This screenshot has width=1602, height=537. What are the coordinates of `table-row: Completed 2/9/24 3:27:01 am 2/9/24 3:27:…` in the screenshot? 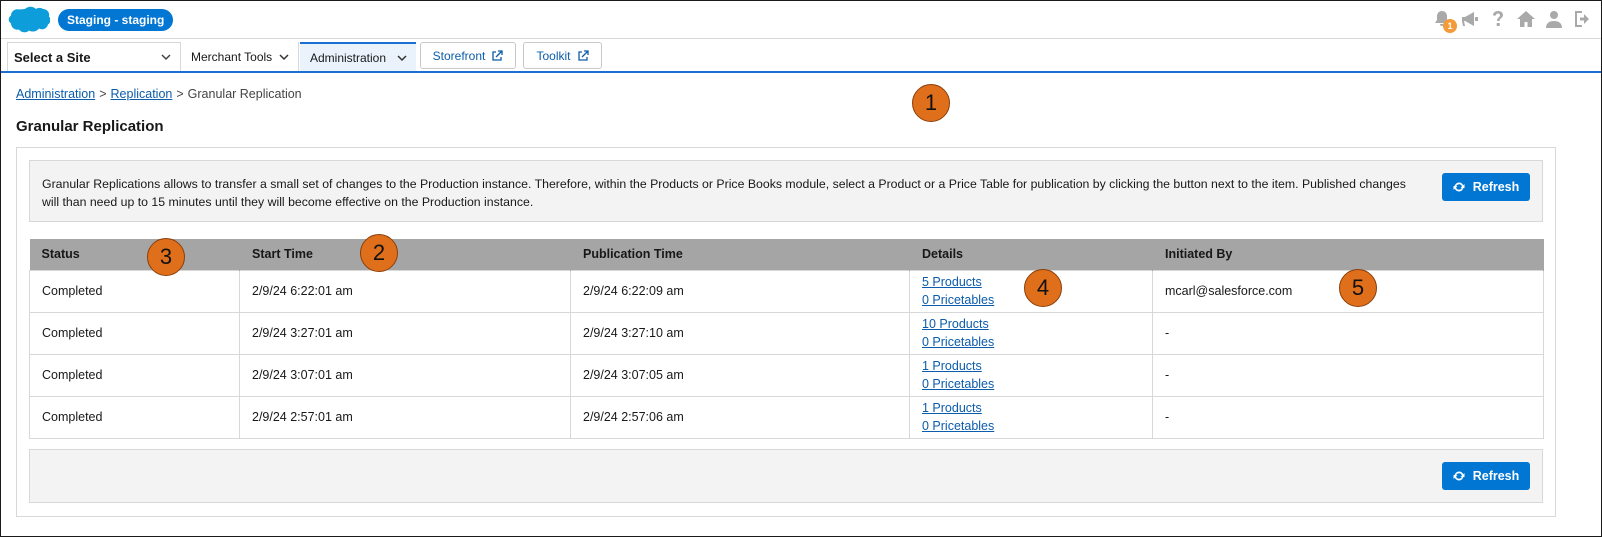 It's located at (786, 333).